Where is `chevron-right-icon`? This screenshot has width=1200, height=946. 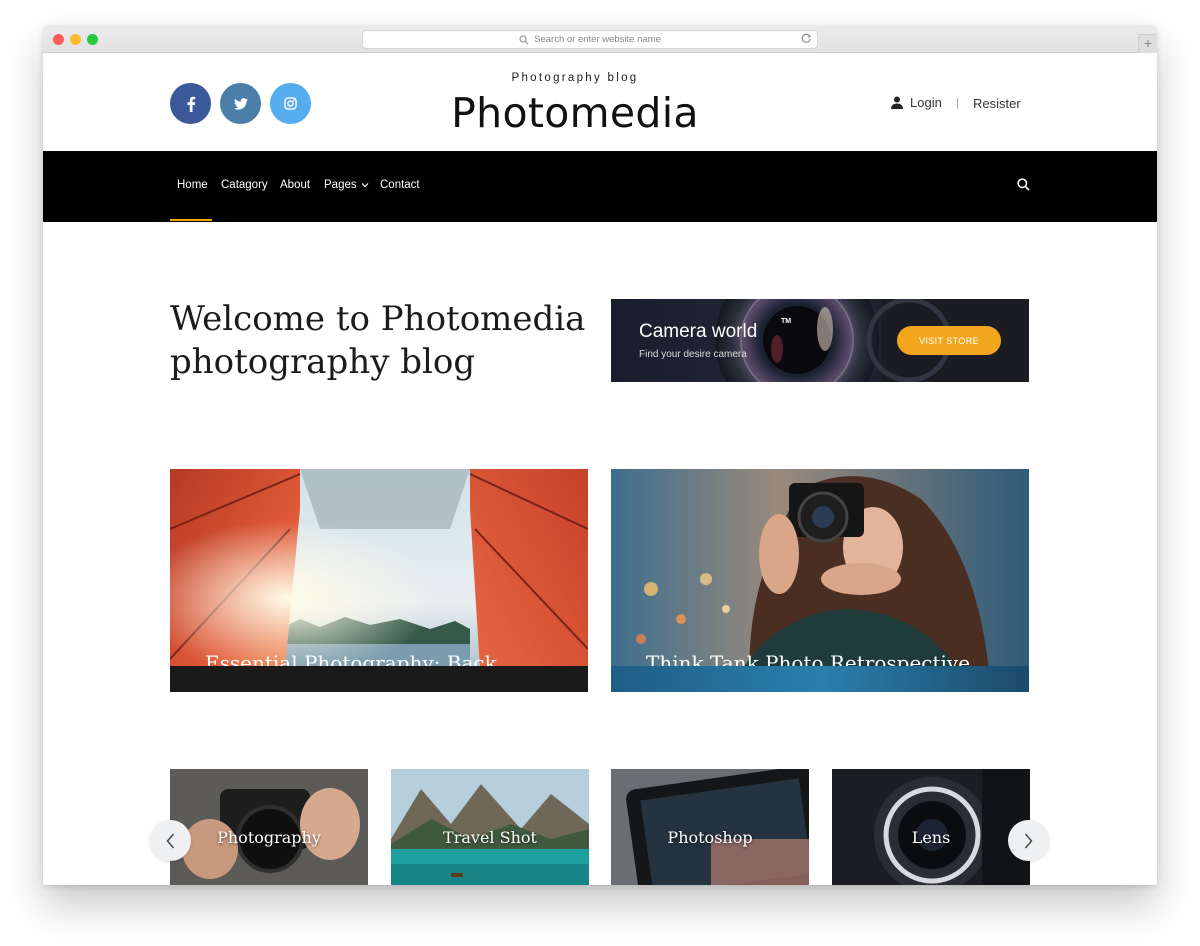
chevron-right-icon is located at coordinates (1028, 840).